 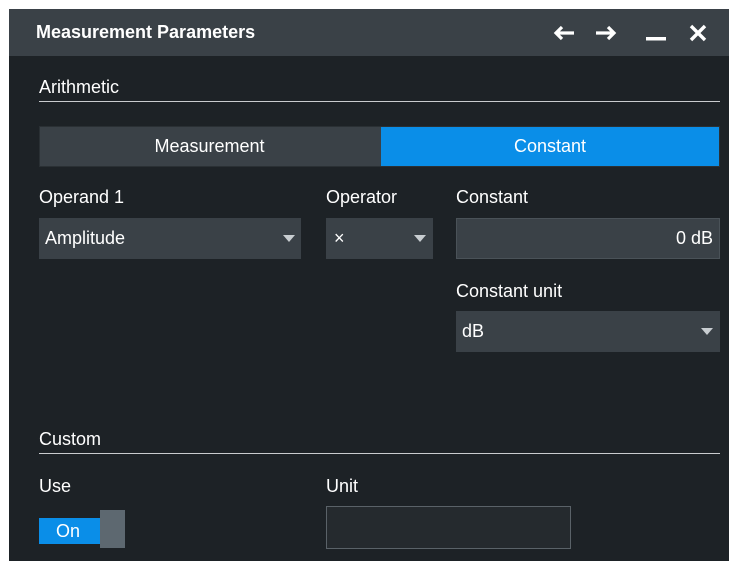 What do you see at coordinates (379, 238) in the screenshot?
I see `operator-dropdown: ×` at bounding box center [379, 238].